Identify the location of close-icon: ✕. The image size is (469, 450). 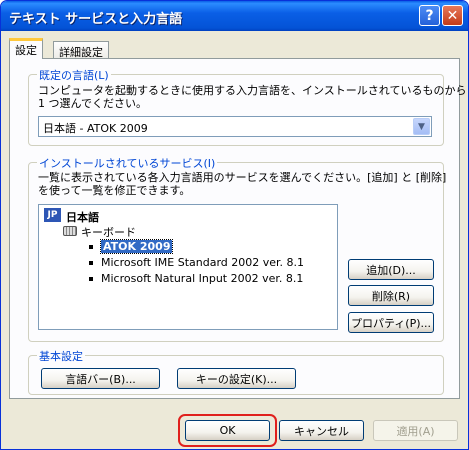
(452, 15).